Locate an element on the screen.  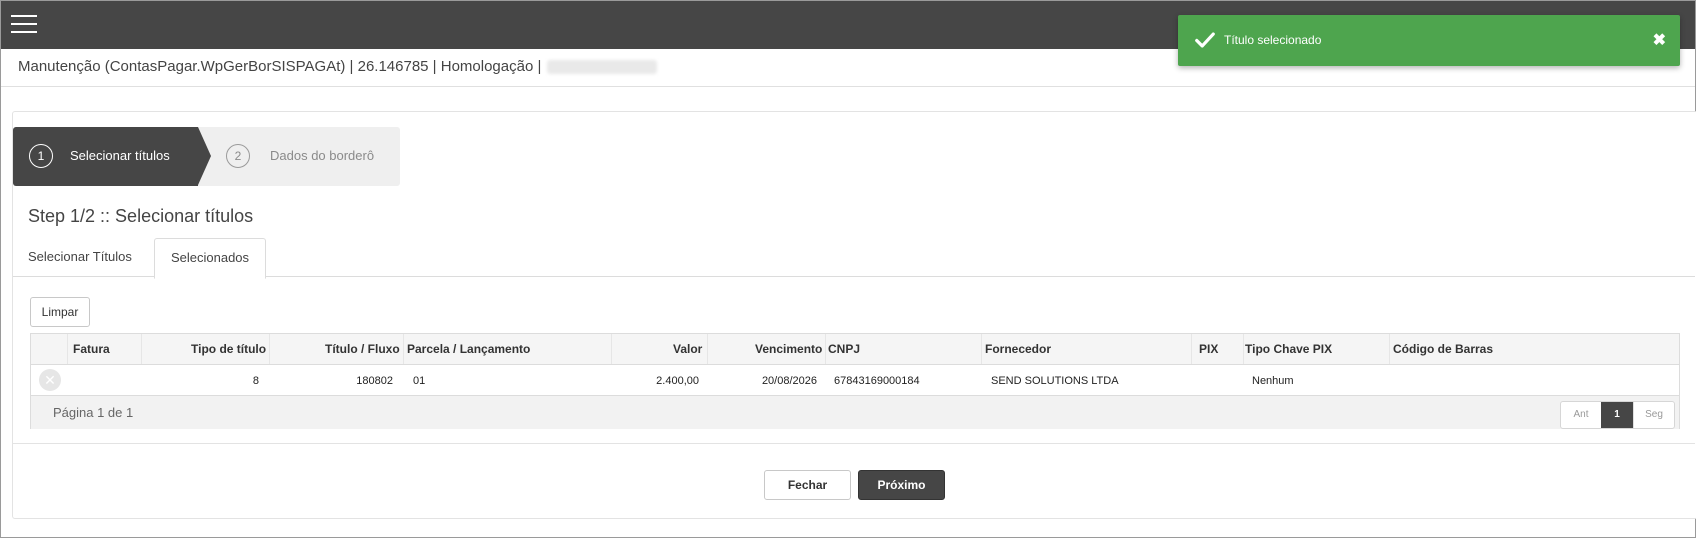
cell-valor: 2.400,00 is located at coordinates (677, 381).